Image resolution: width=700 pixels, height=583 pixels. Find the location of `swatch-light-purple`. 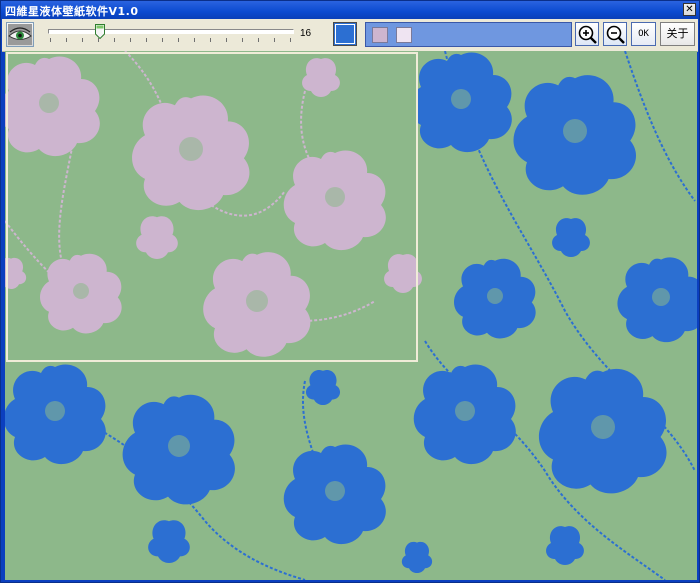

swatch-light-purple is located at coordinates (380, 35).